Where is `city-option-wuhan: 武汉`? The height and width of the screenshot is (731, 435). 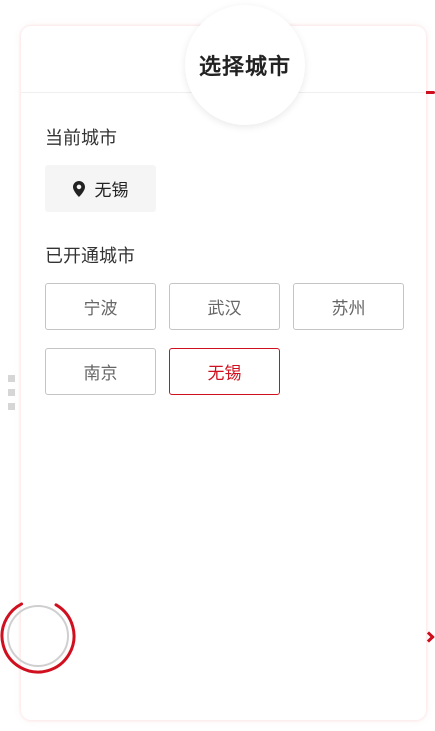 city-option-wuhan: 武汉 is located at coordinates (224, 306).